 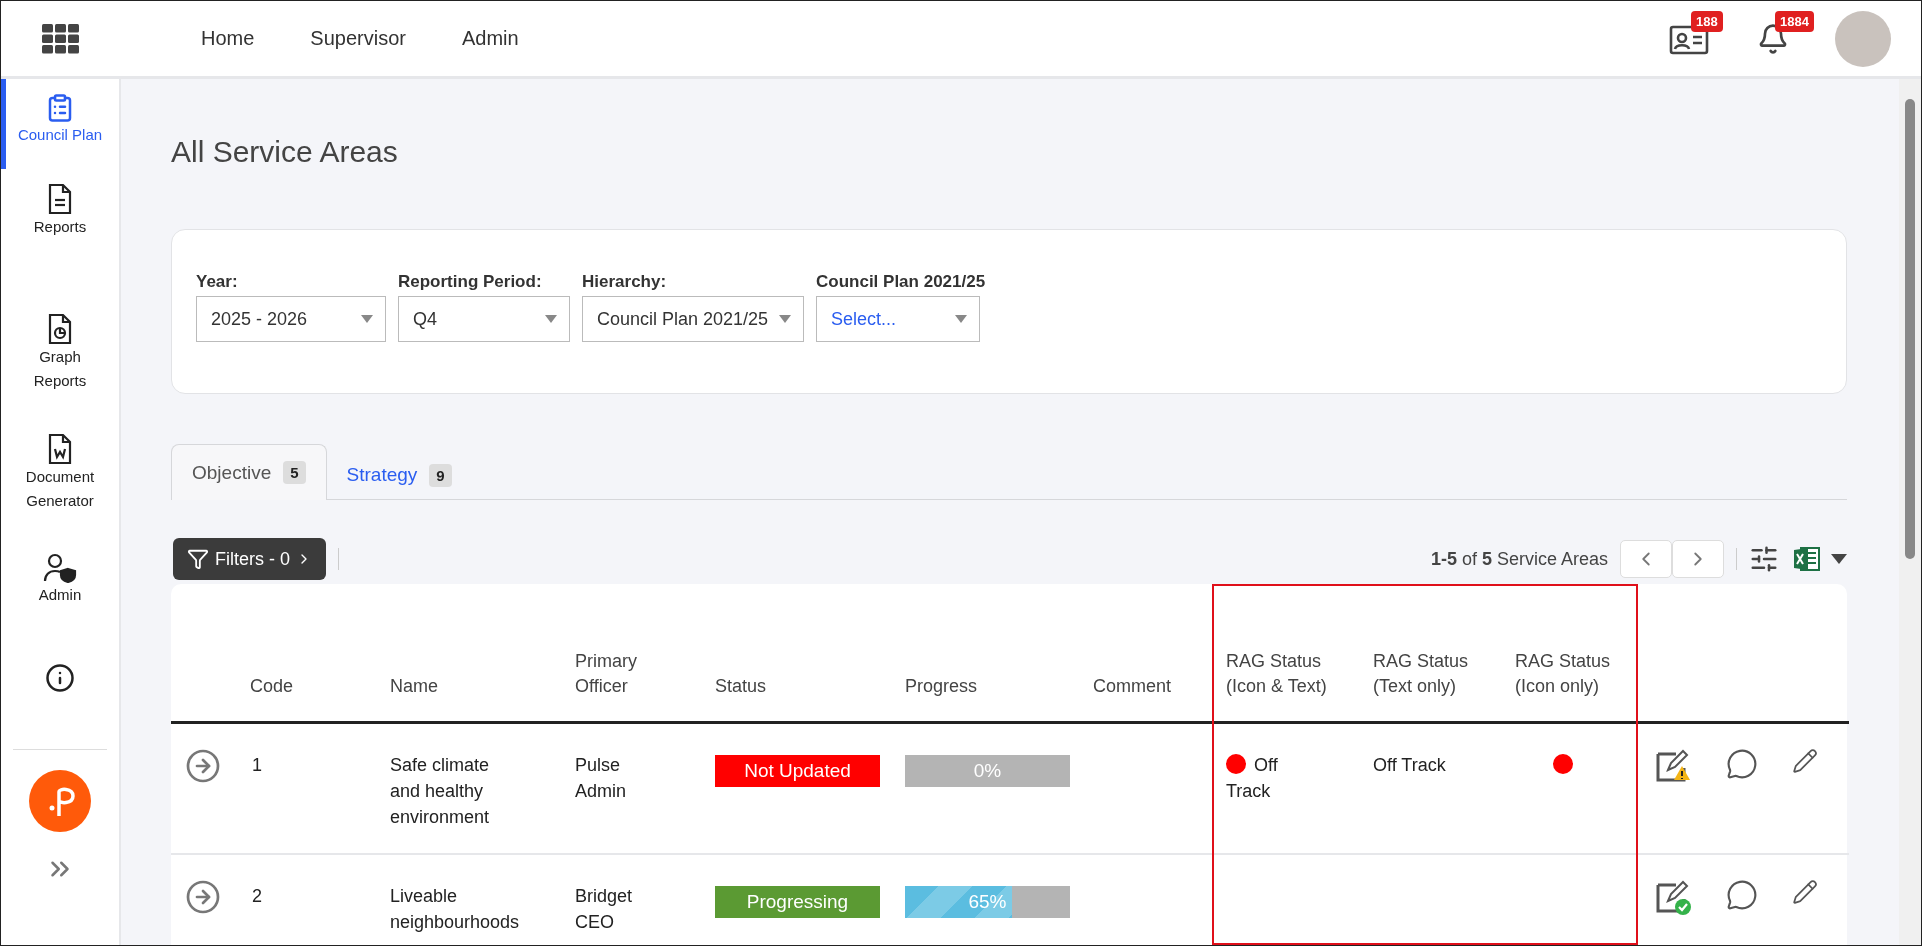 I want to click on column-header: RAG Status (Icon only), so click(x=1563, y=674).